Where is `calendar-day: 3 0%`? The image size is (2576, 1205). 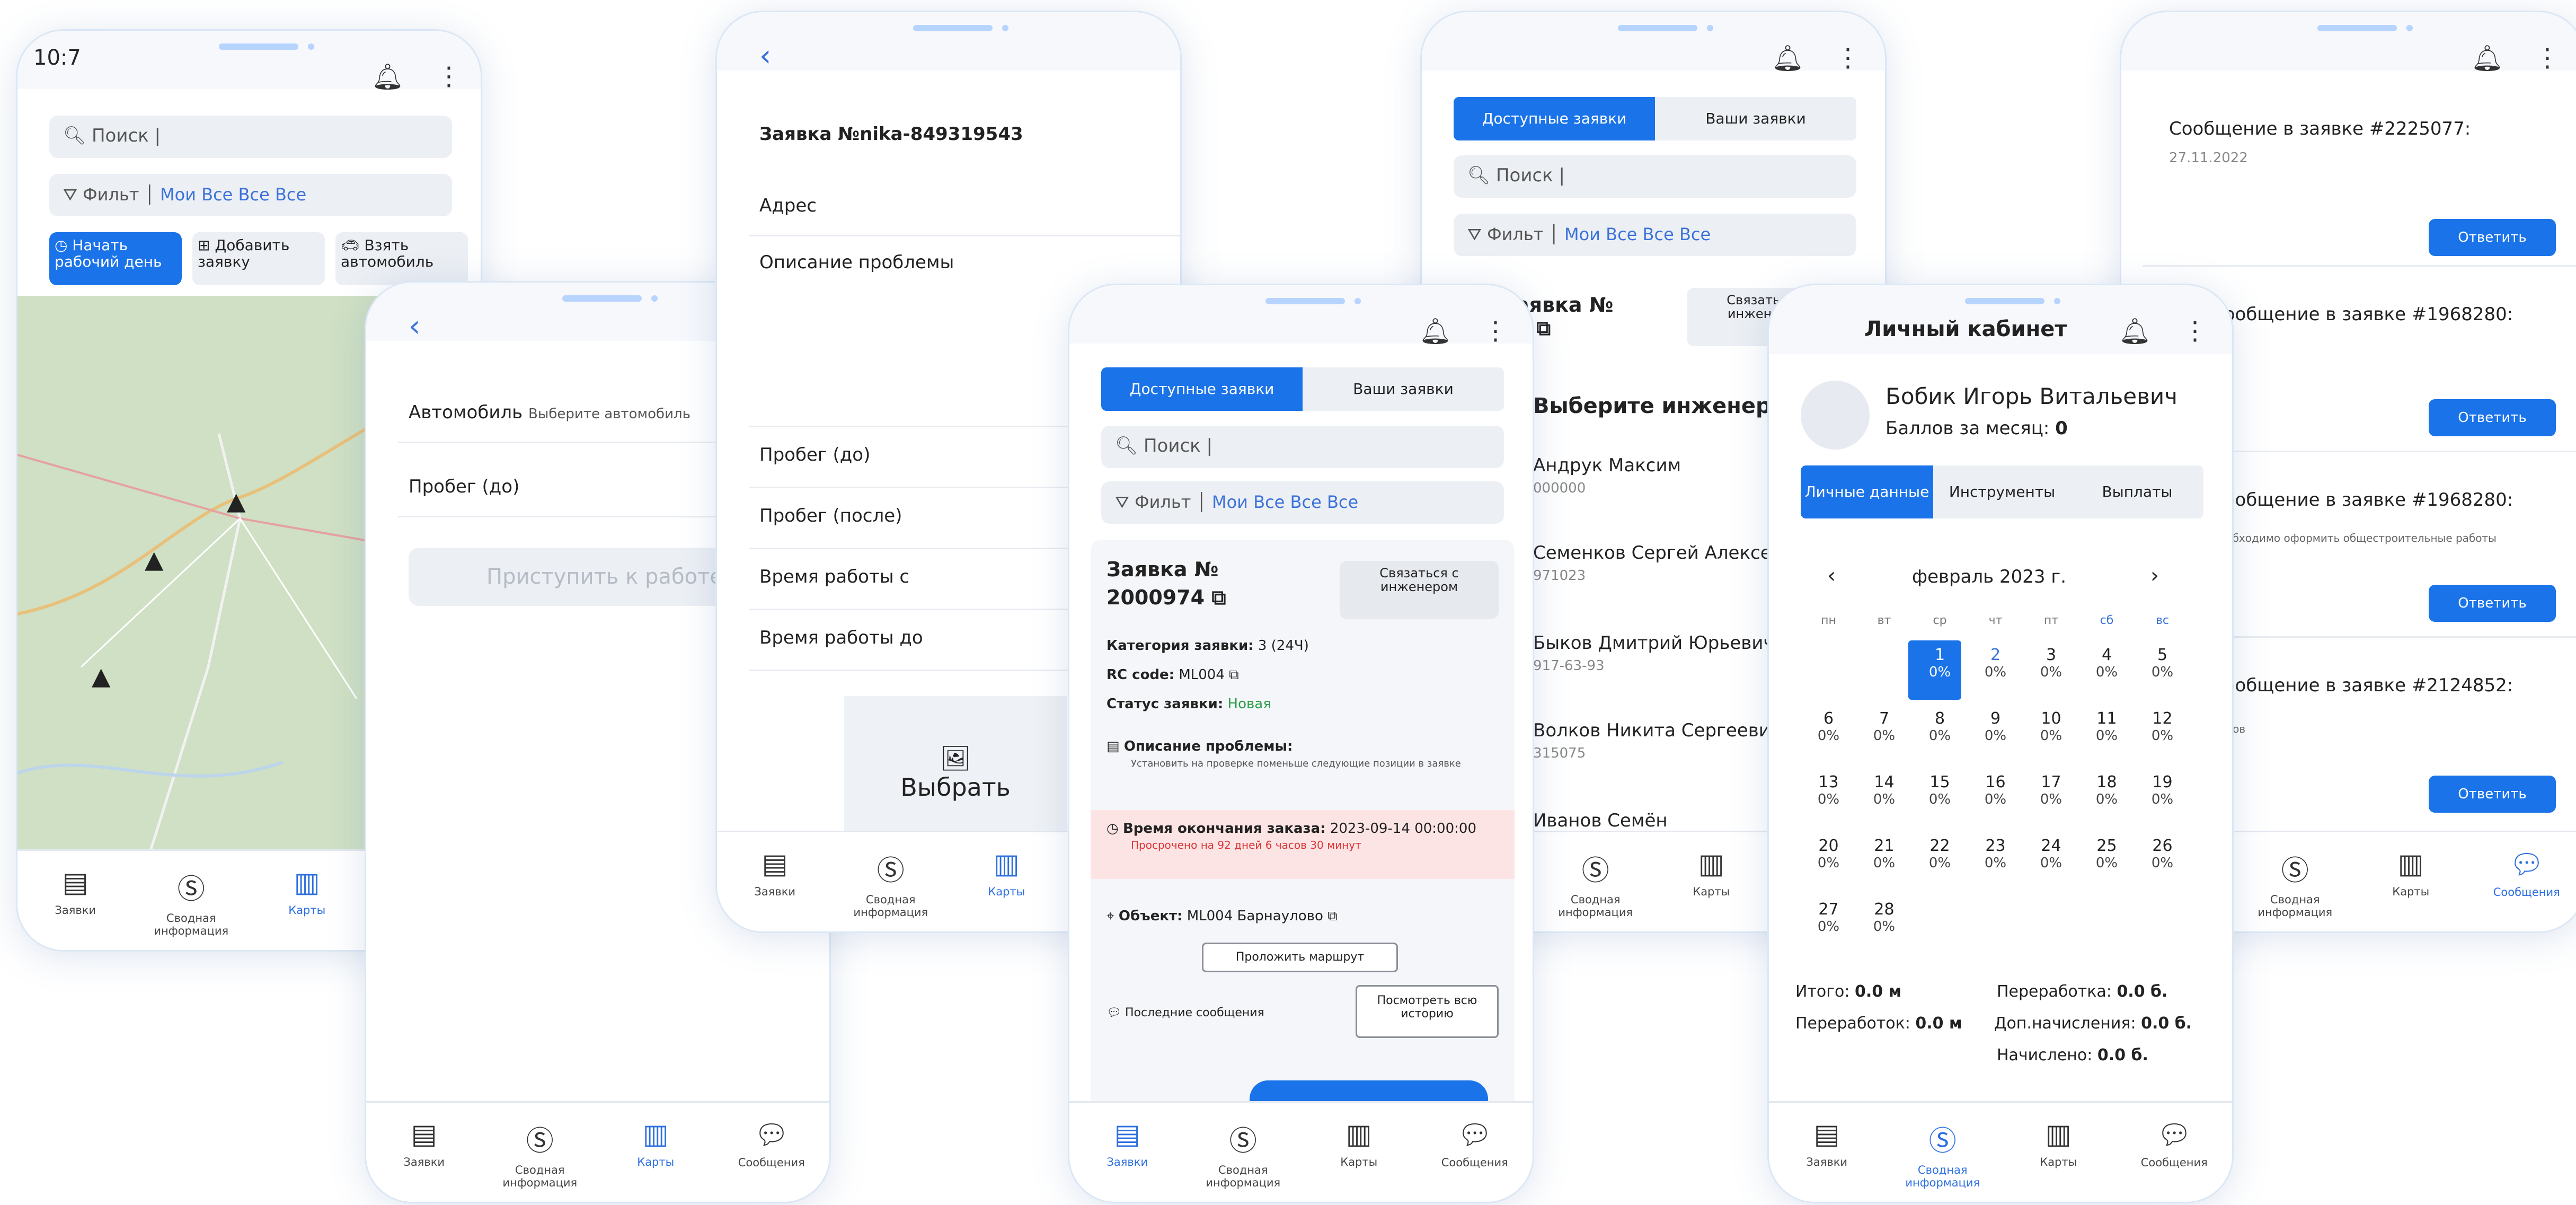
calendar-day: 3 0% is located at coordinates (2051, 663).